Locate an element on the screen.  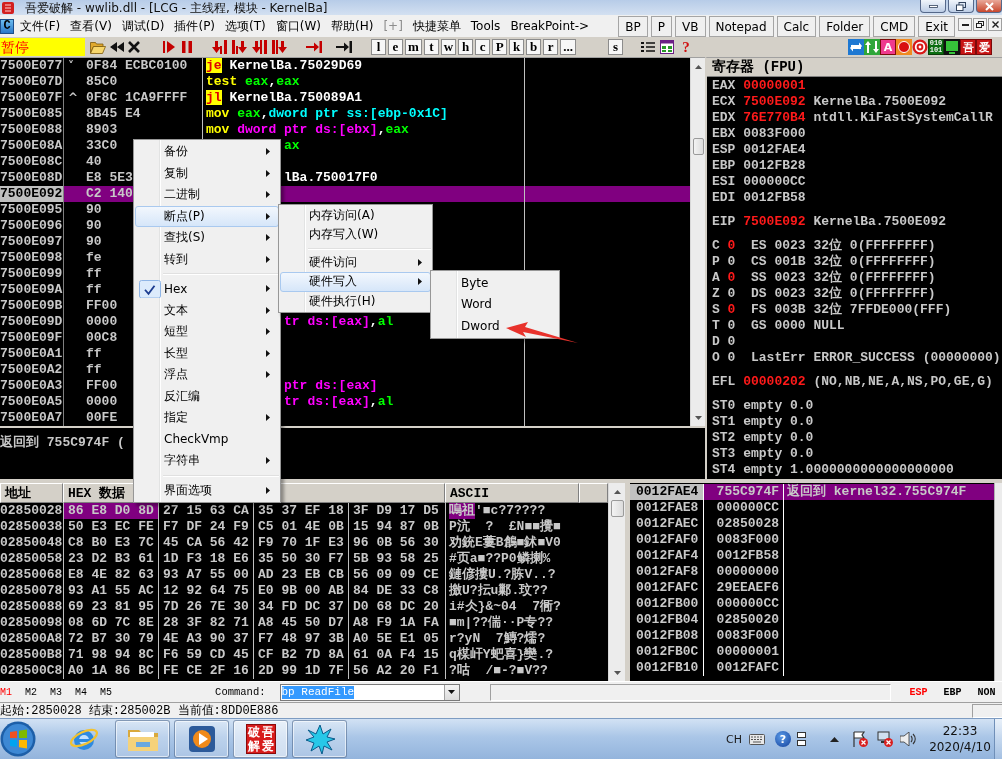
menu-item: 文本 is located at coordinates (207, 310).